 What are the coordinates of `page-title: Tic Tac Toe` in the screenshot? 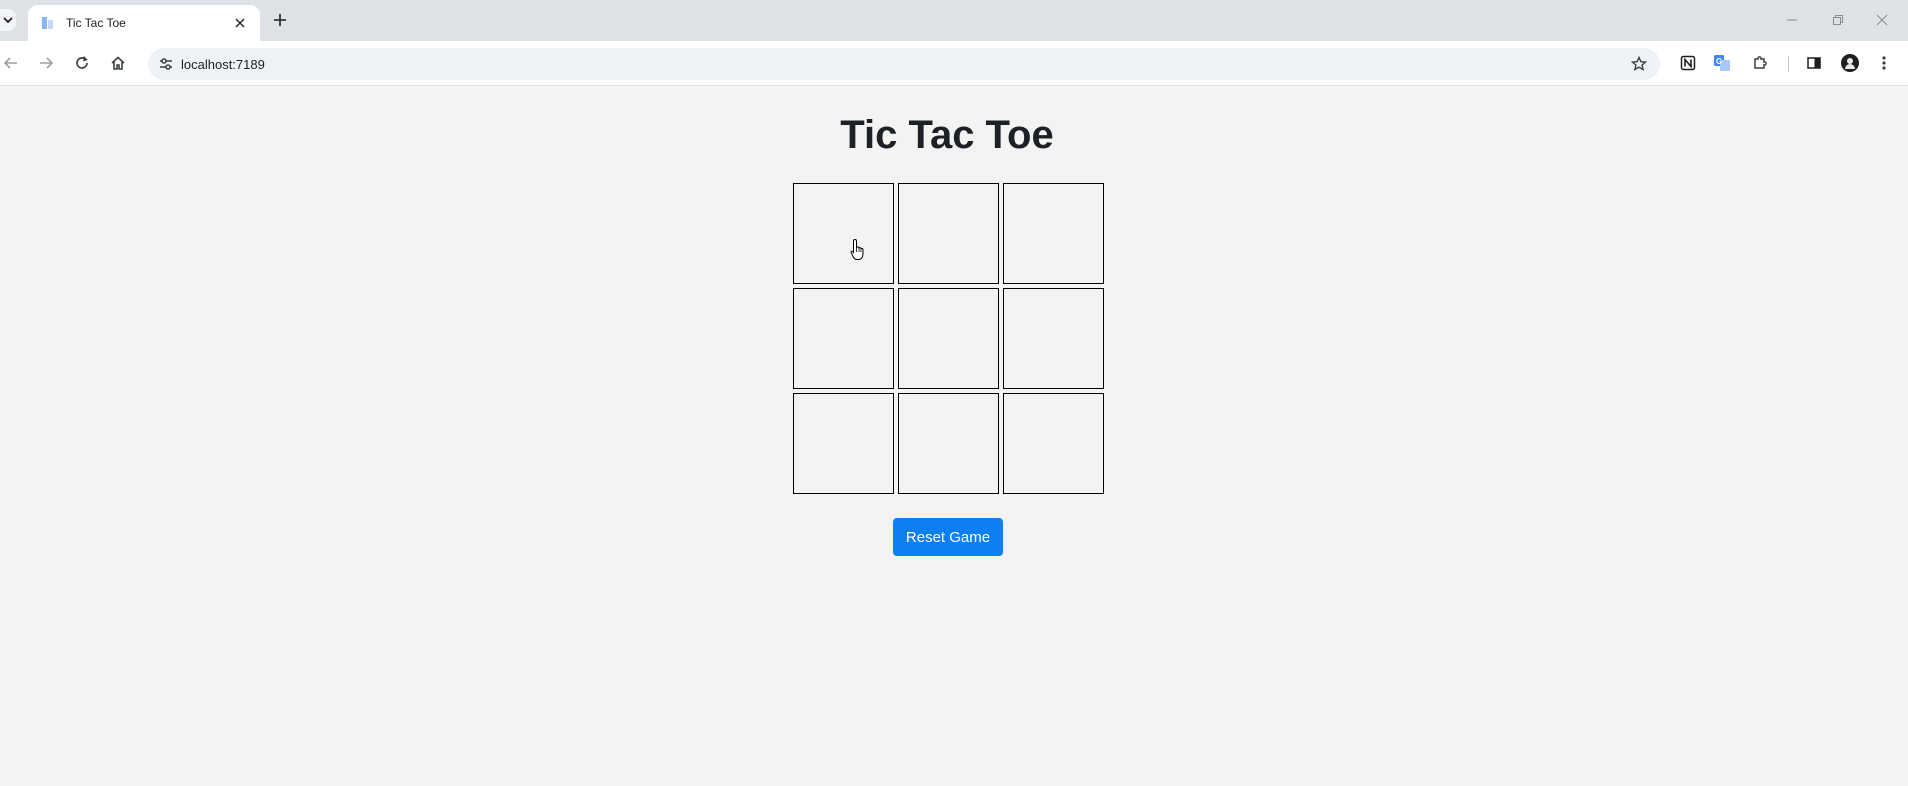 It's located at (947, 135).